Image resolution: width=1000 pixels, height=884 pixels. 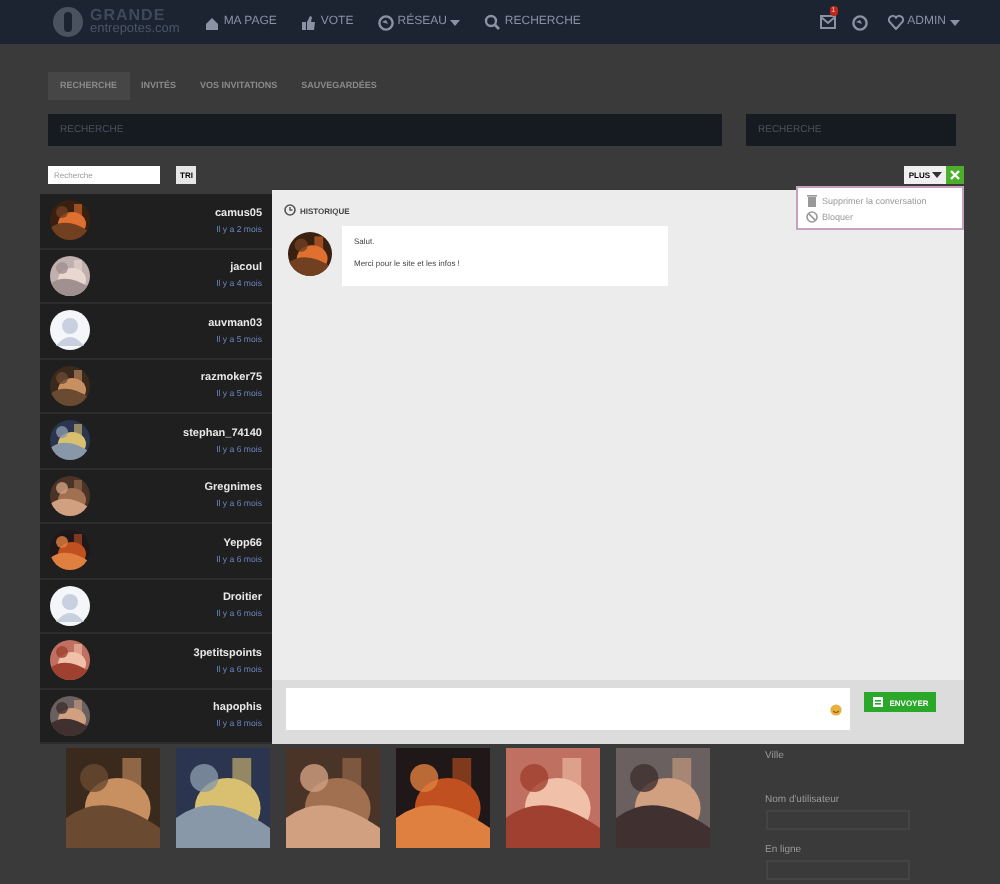 What do you see at coordinates (895, 22) in the screenshot?
I see `heart-icon` at bounding box center [895, 22].